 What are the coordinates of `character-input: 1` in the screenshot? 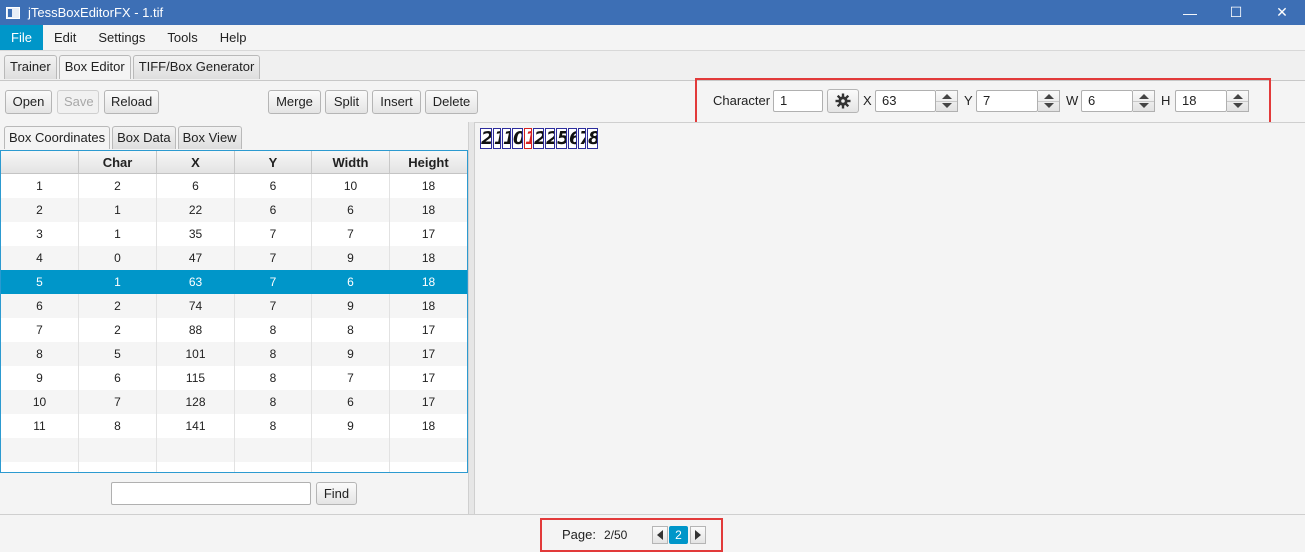 It's located at (798, 101).